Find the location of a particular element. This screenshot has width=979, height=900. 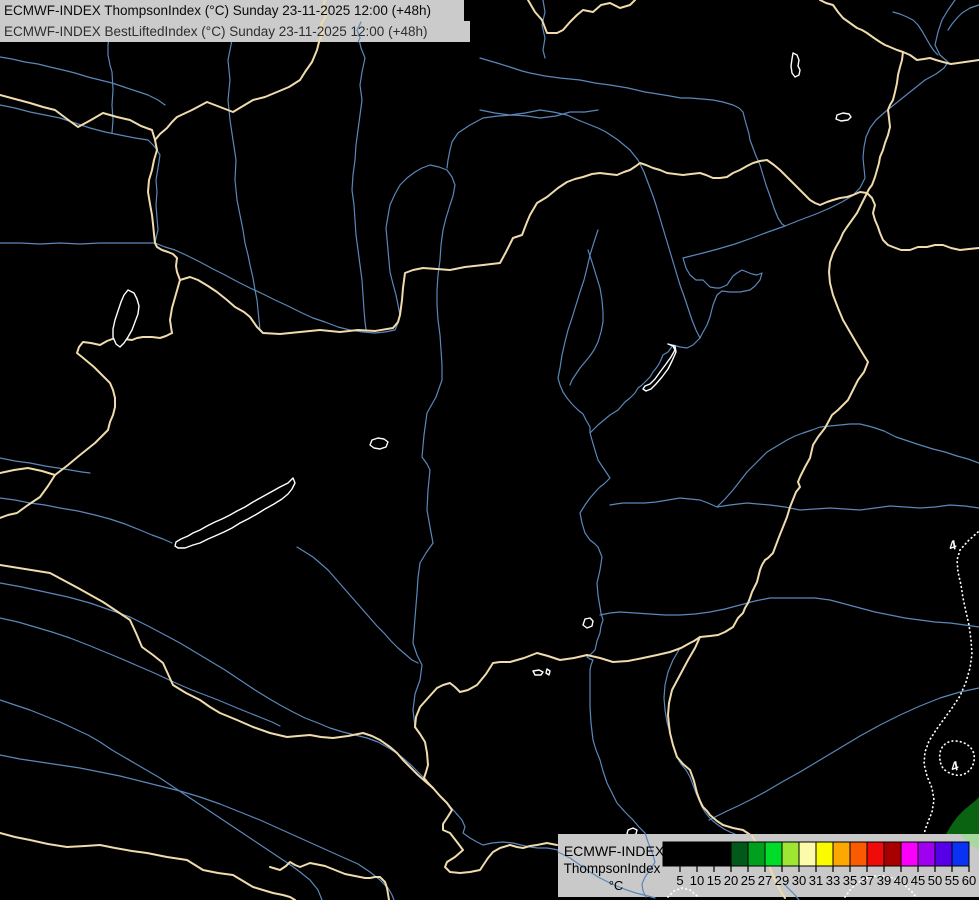

colorbar-tick-label: 39 is located at coordinates (884, 880).